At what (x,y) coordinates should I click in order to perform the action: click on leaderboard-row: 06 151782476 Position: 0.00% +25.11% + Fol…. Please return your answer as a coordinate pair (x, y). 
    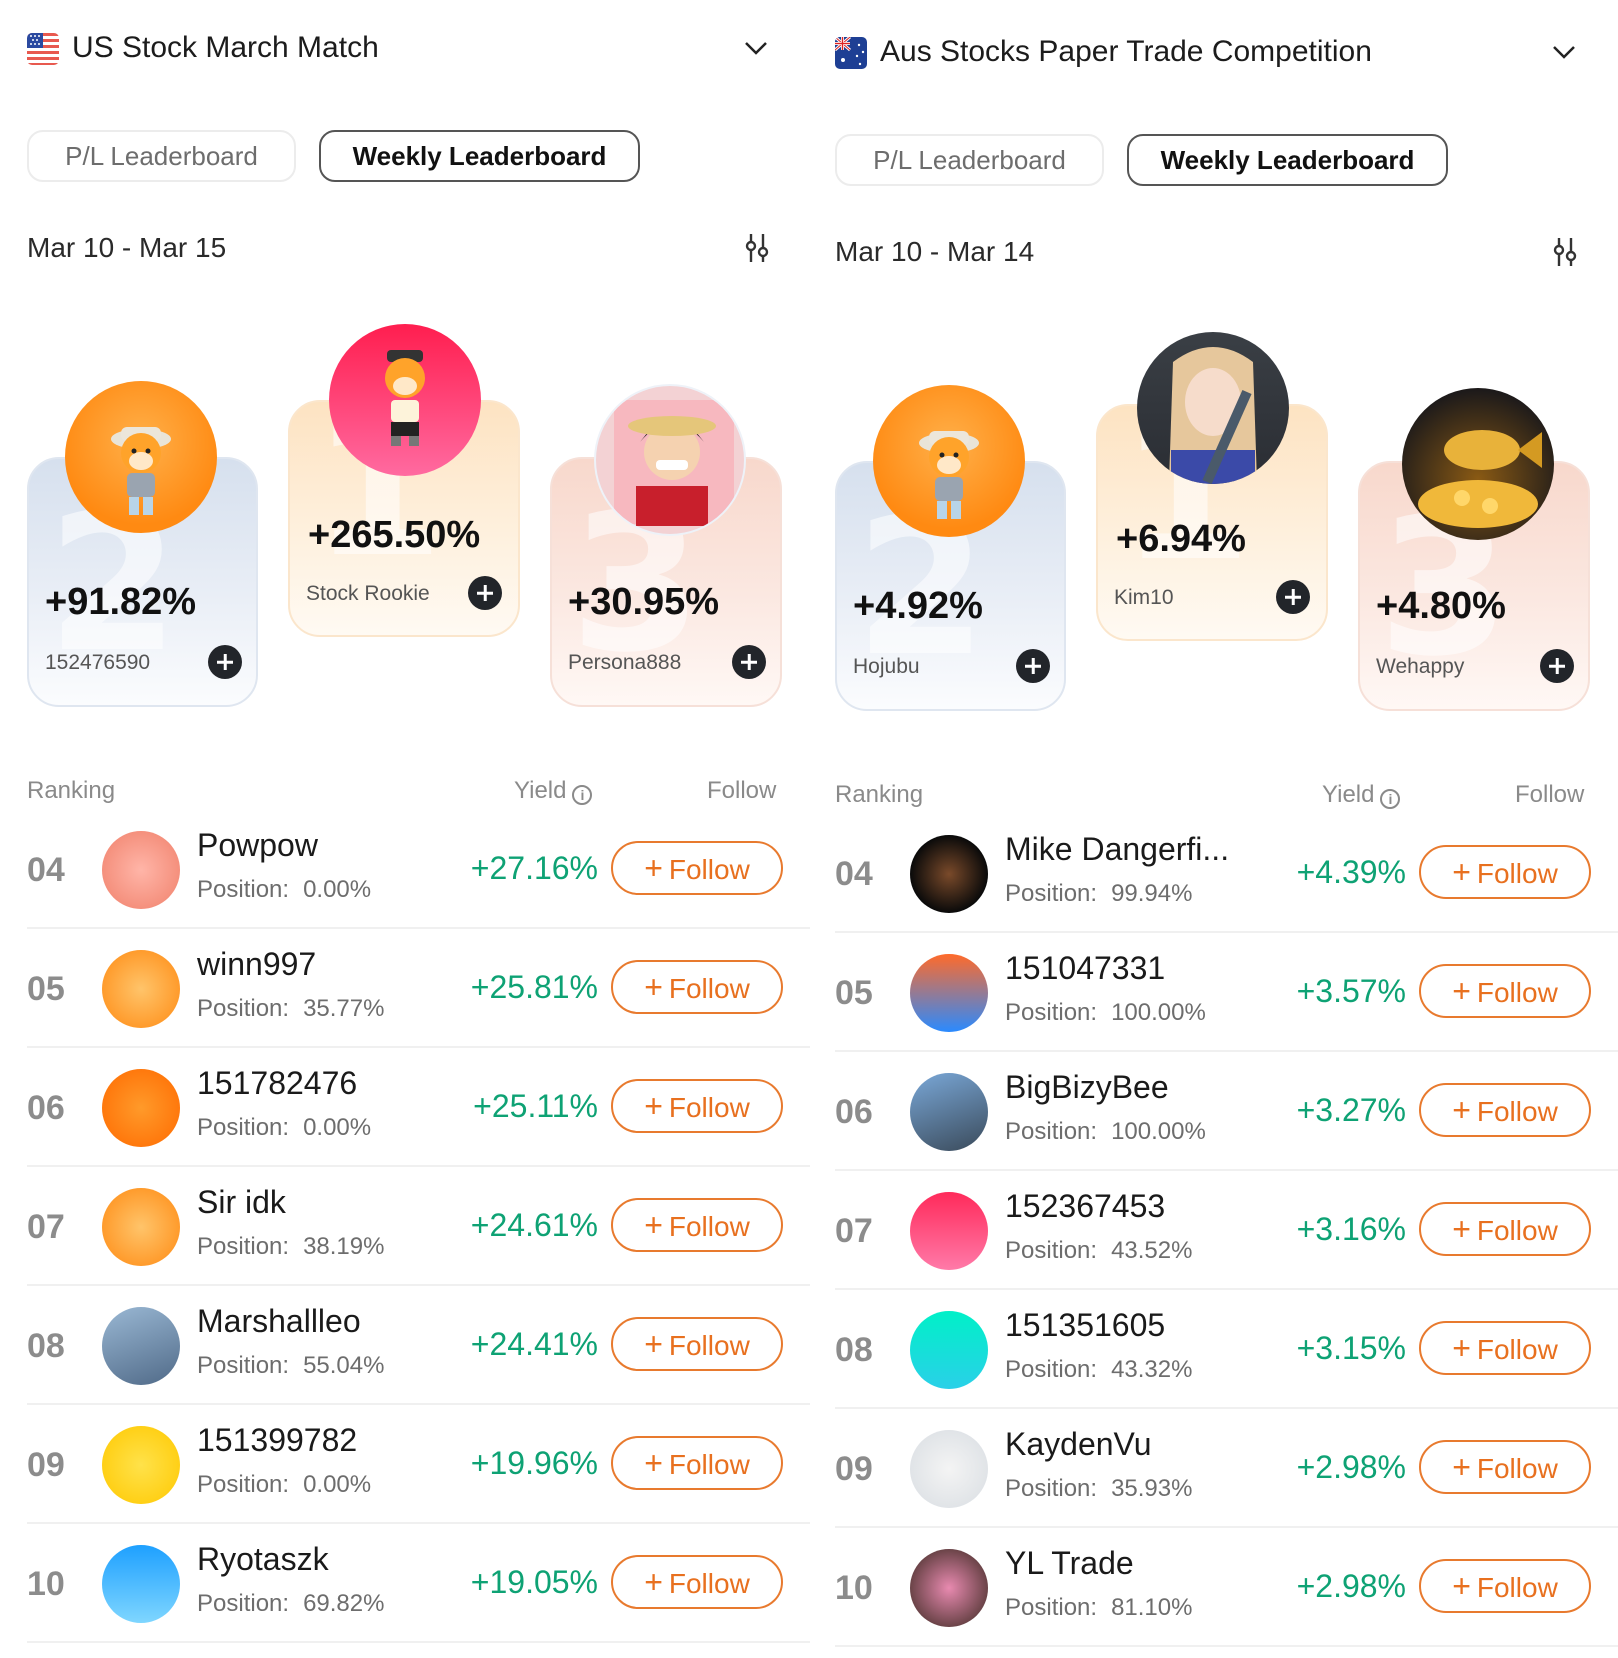
    Looking at the image, I should click on (418, 1107).